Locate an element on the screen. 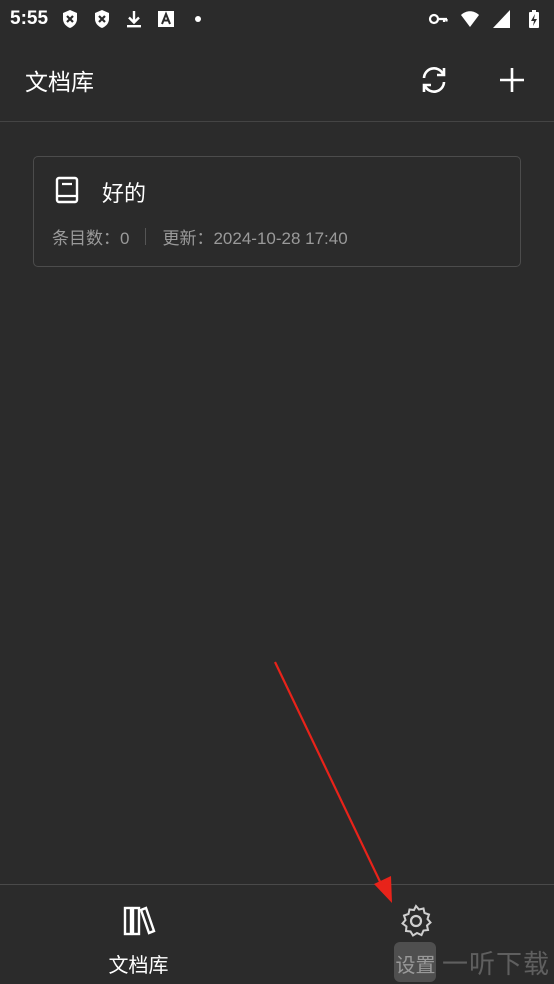  wifi-icon is located at coordinates (470, 19).